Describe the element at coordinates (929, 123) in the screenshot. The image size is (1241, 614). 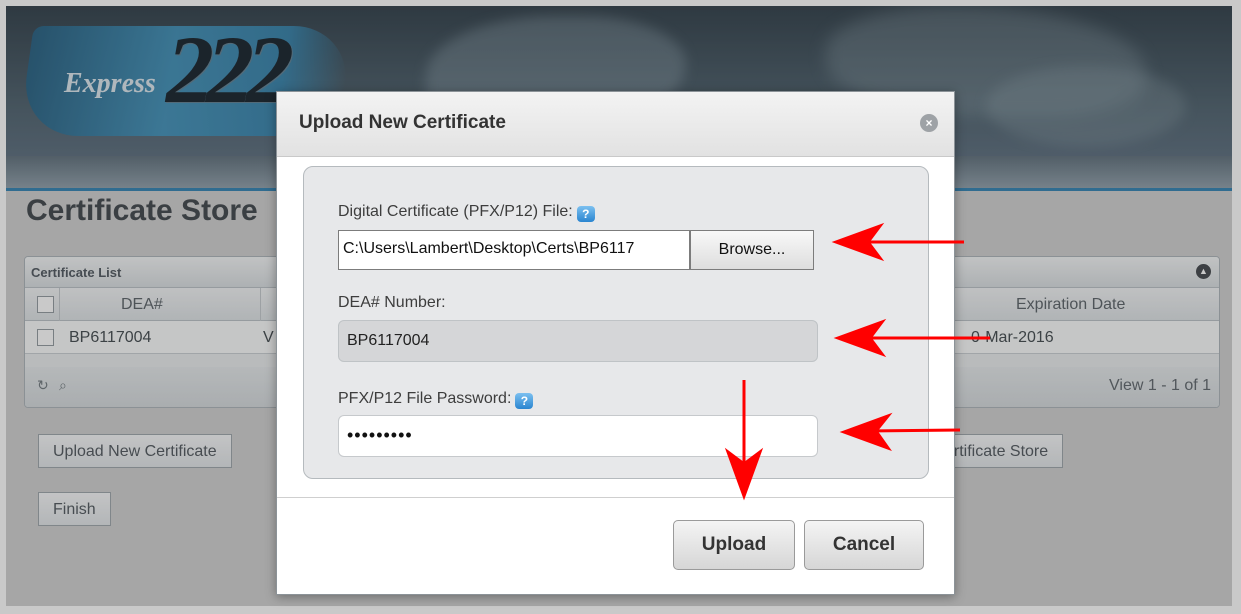
I see `close-icon: ×` at that location.